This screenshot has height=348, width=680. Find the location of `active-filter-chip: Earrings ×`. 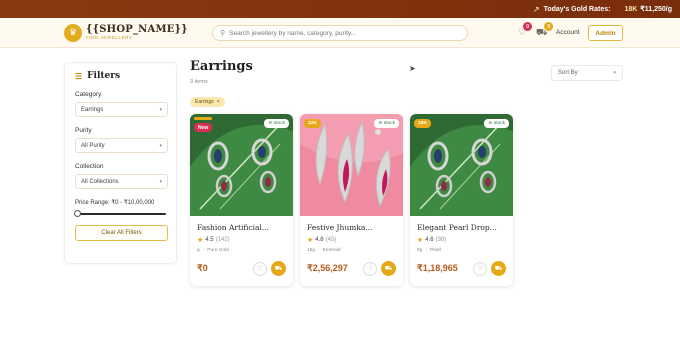

active-filter-chip: Earrings × is located at coordinates (207, 102).